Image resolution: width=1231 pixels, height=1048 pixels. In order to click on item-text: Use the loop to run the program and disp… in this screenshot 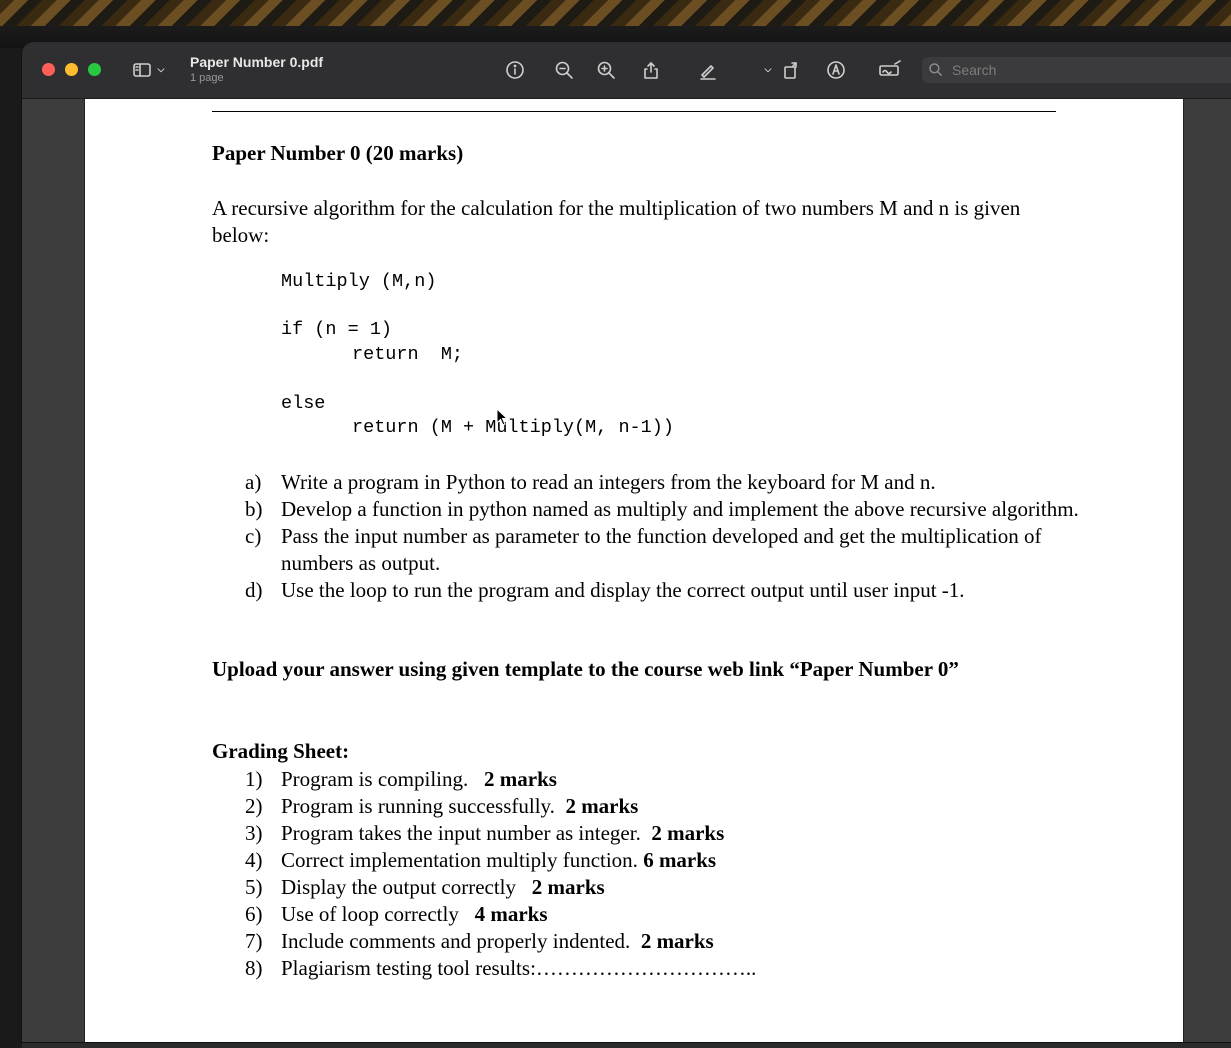, I will do `click(623, 590)`.